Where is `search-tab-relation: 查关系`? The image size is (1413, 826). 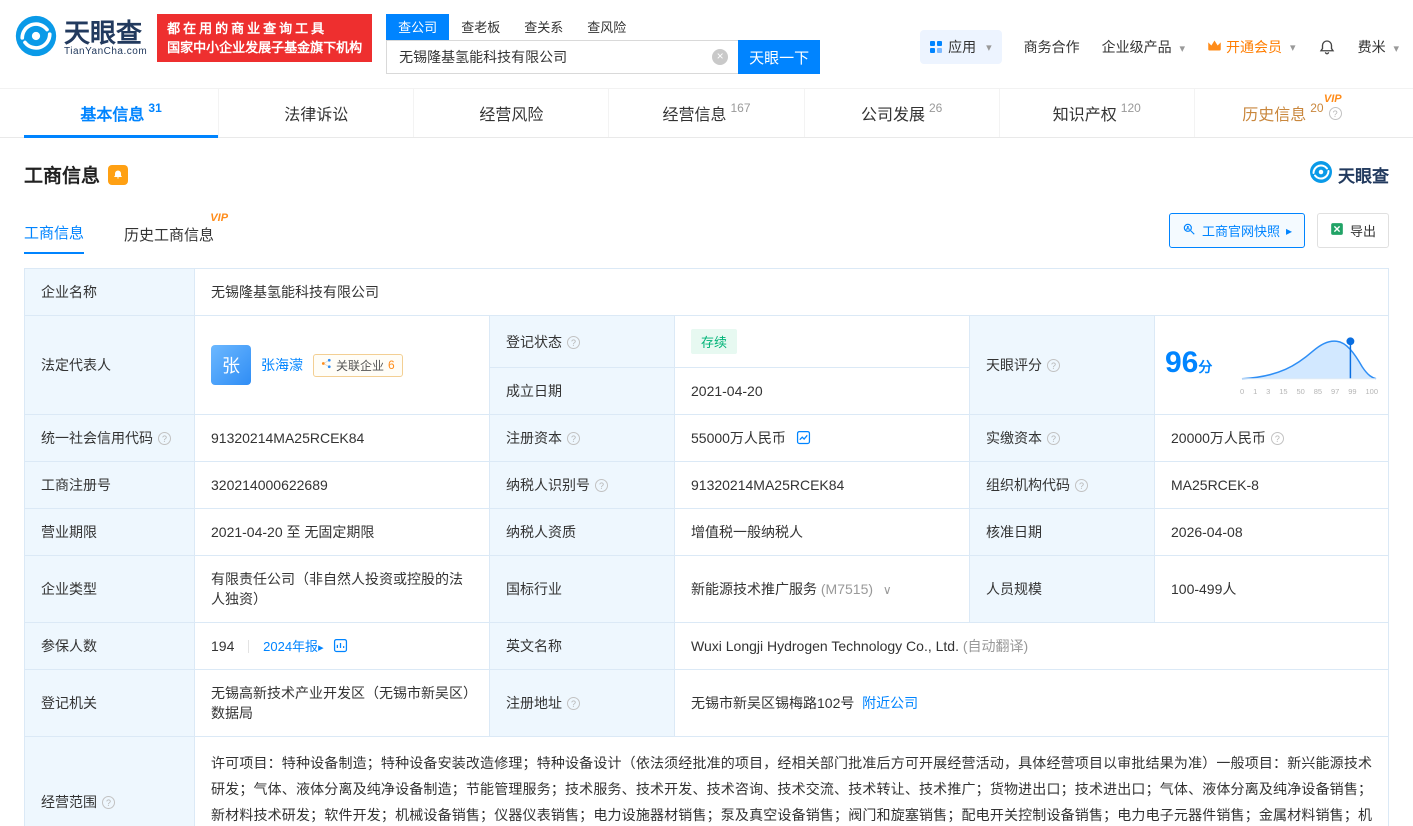 search-tab-relation: 查关系 is located at coordinates (543, 27).